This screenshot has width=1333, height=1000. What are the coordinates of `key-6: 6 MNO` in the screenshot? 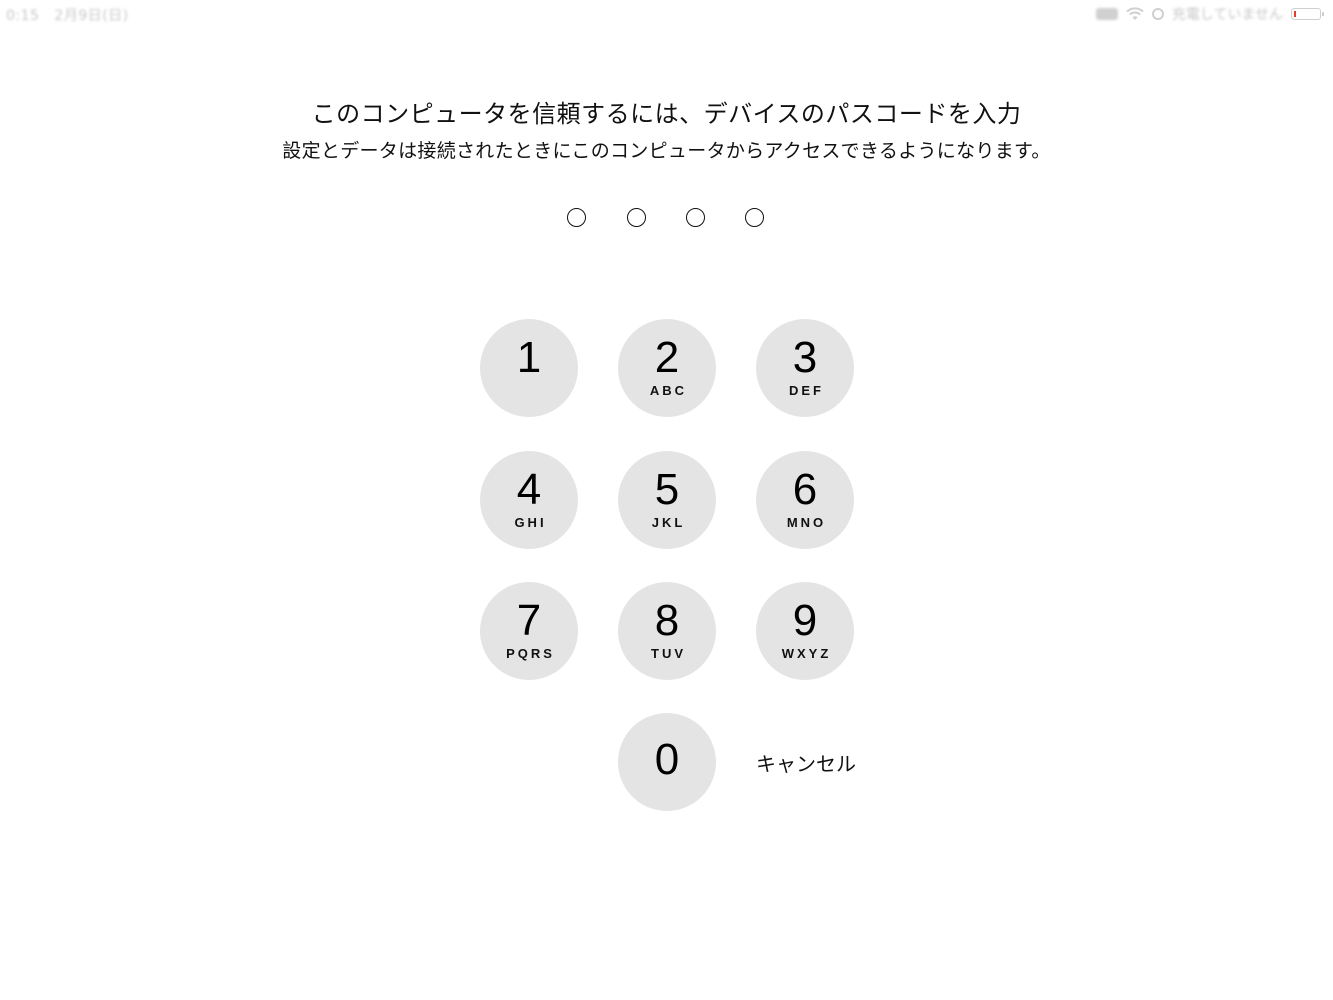 It's located at (805, 500).